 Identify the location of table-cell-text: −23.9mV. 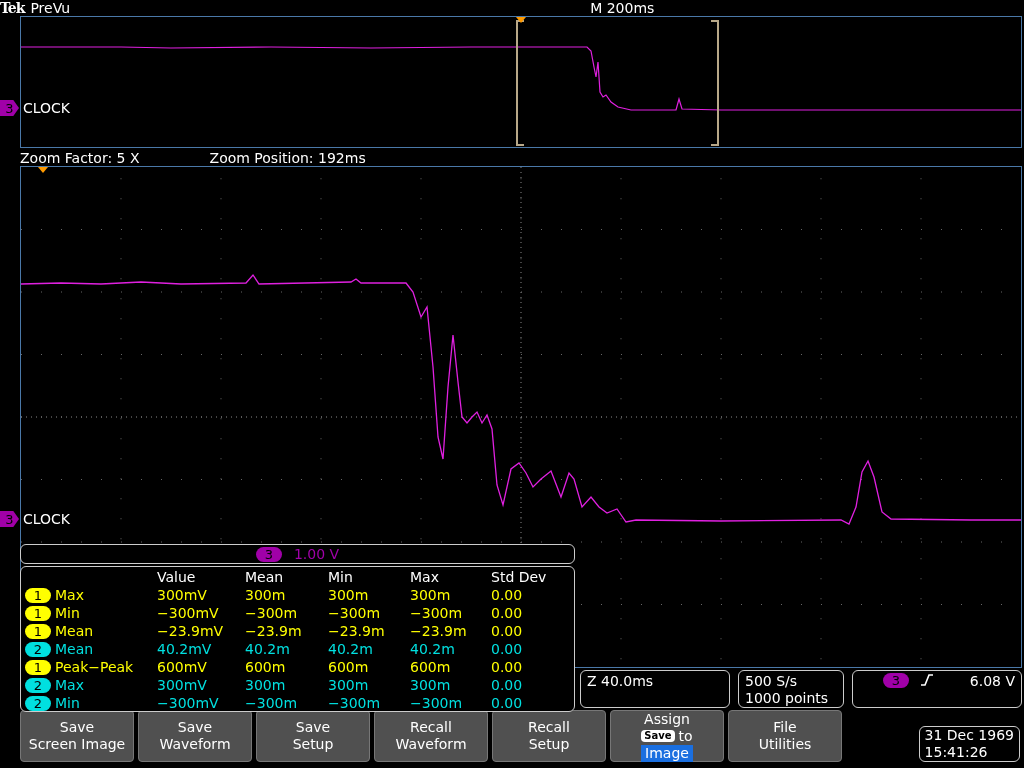
(191, 631).